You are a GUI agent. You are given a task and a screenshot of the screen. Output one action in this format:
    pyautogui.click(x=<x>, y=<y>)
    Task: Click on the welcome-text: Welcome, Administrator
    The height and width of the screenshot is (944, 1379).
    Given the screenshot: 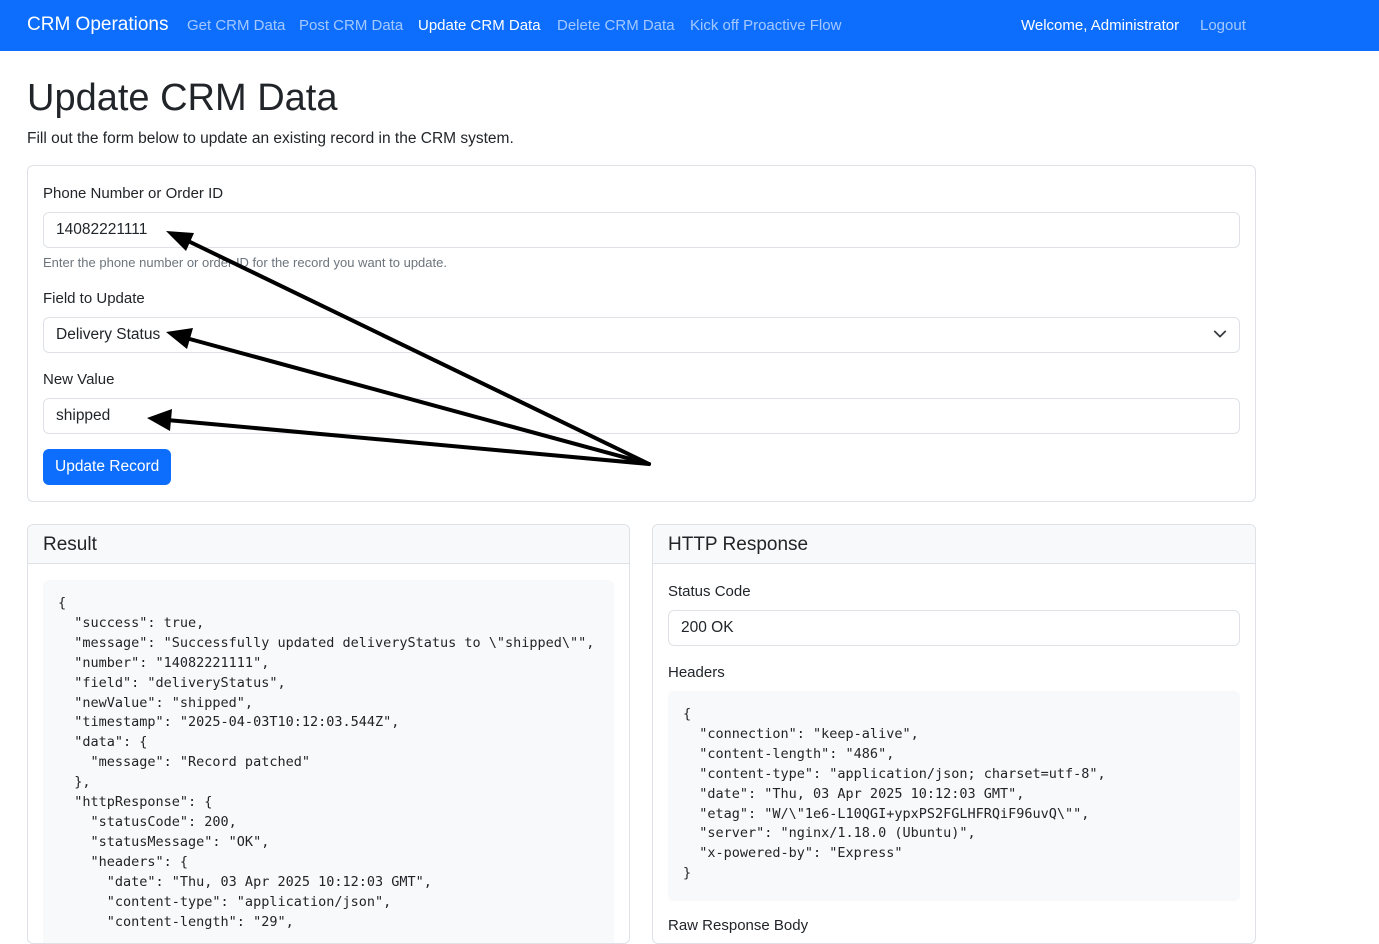 What is the action you would take?
    pyautogui.click(x=1100, y=25)
    